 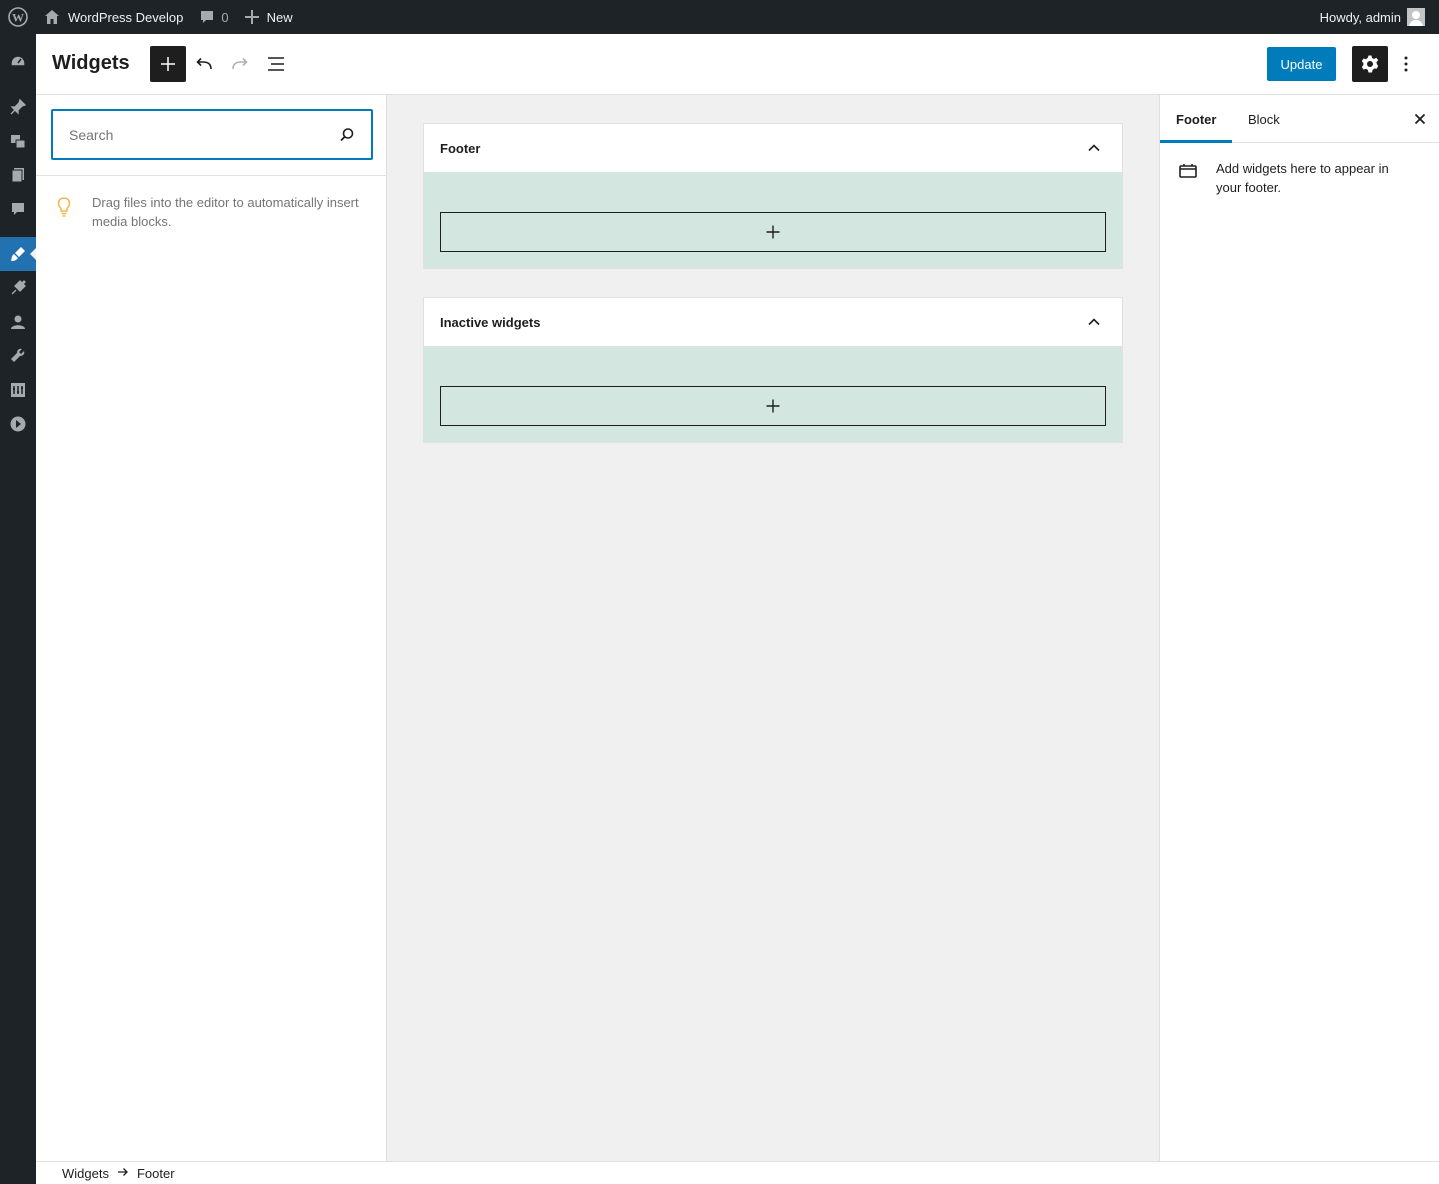 I want to click on settings-icon, so click(x=18, y=390).